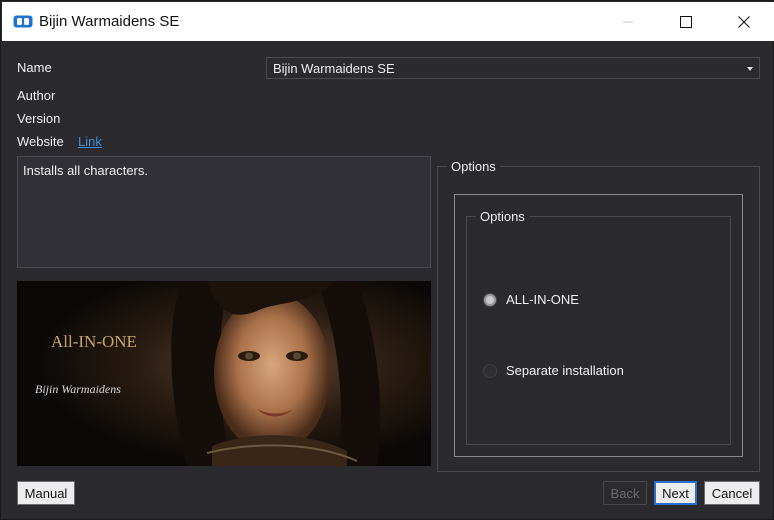 This screenshot has width=774, height=520. Describe the element at coordinates (46, 493) in the screenshot. I see `manual-button: Manual` at that location.